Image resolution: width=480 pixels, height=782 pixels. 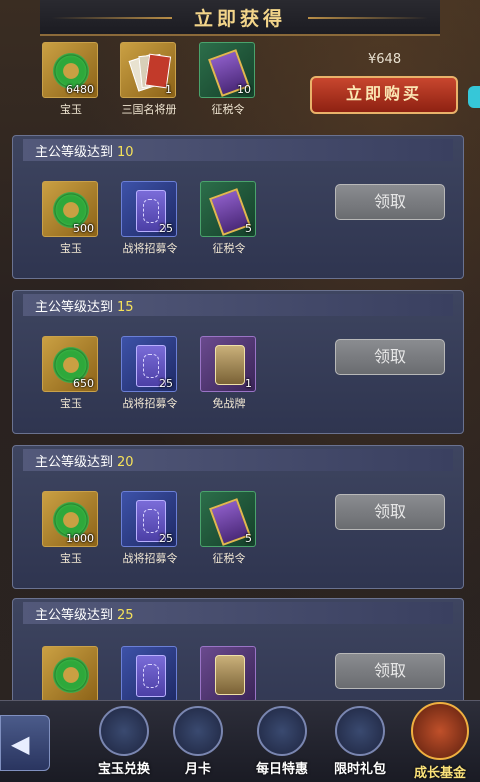 What do you see at coordinates (84, 307) in the screenshot?
I see `card-title: 主公等级达到 15` at bounding box center [84, 307].